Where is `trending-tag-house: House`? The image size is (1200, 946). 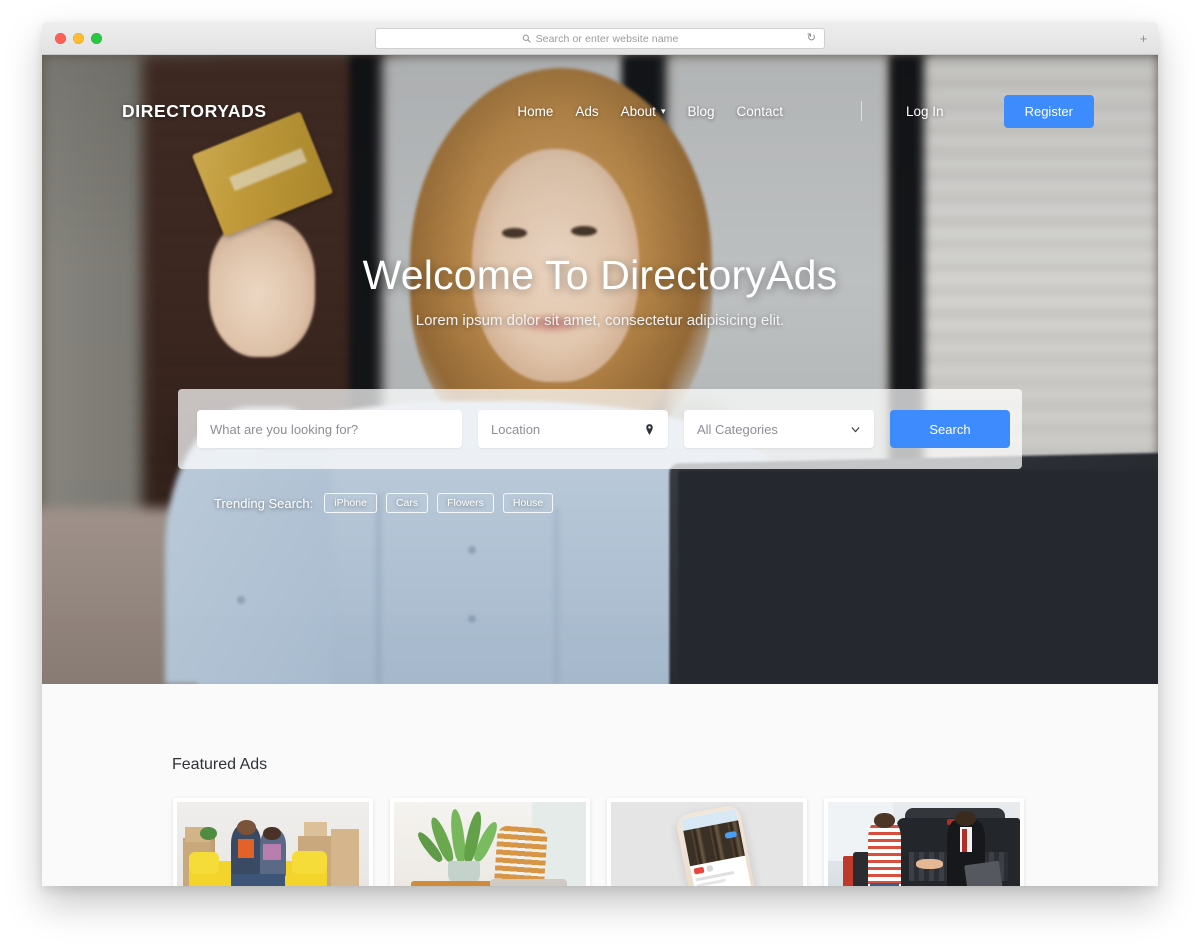 trending-tag-house: House is located at coordinates (528, 503).